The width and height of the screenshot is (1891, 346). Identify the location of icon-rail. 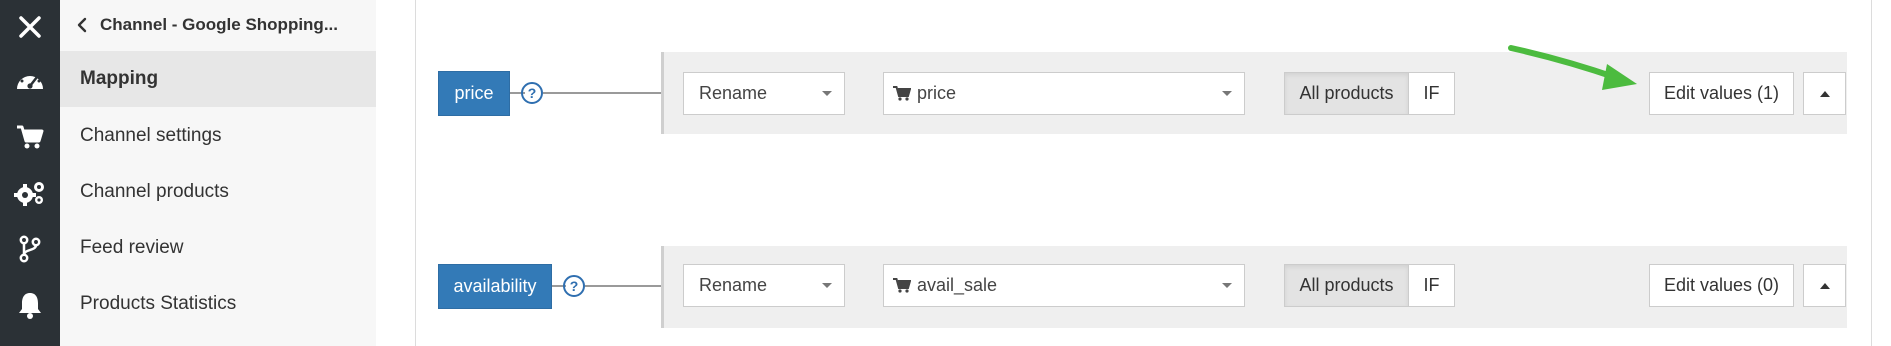
(30, 173).